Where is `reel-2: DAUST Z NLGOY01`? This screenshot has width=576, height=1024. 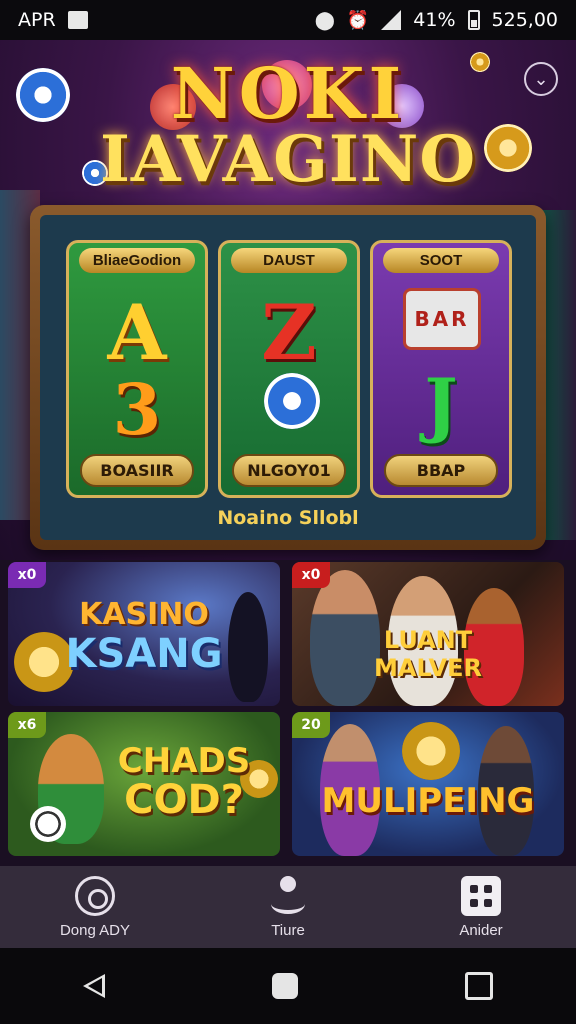 reel-2: DAUST Z NLGOY01 is located at coordinates (289, 369).